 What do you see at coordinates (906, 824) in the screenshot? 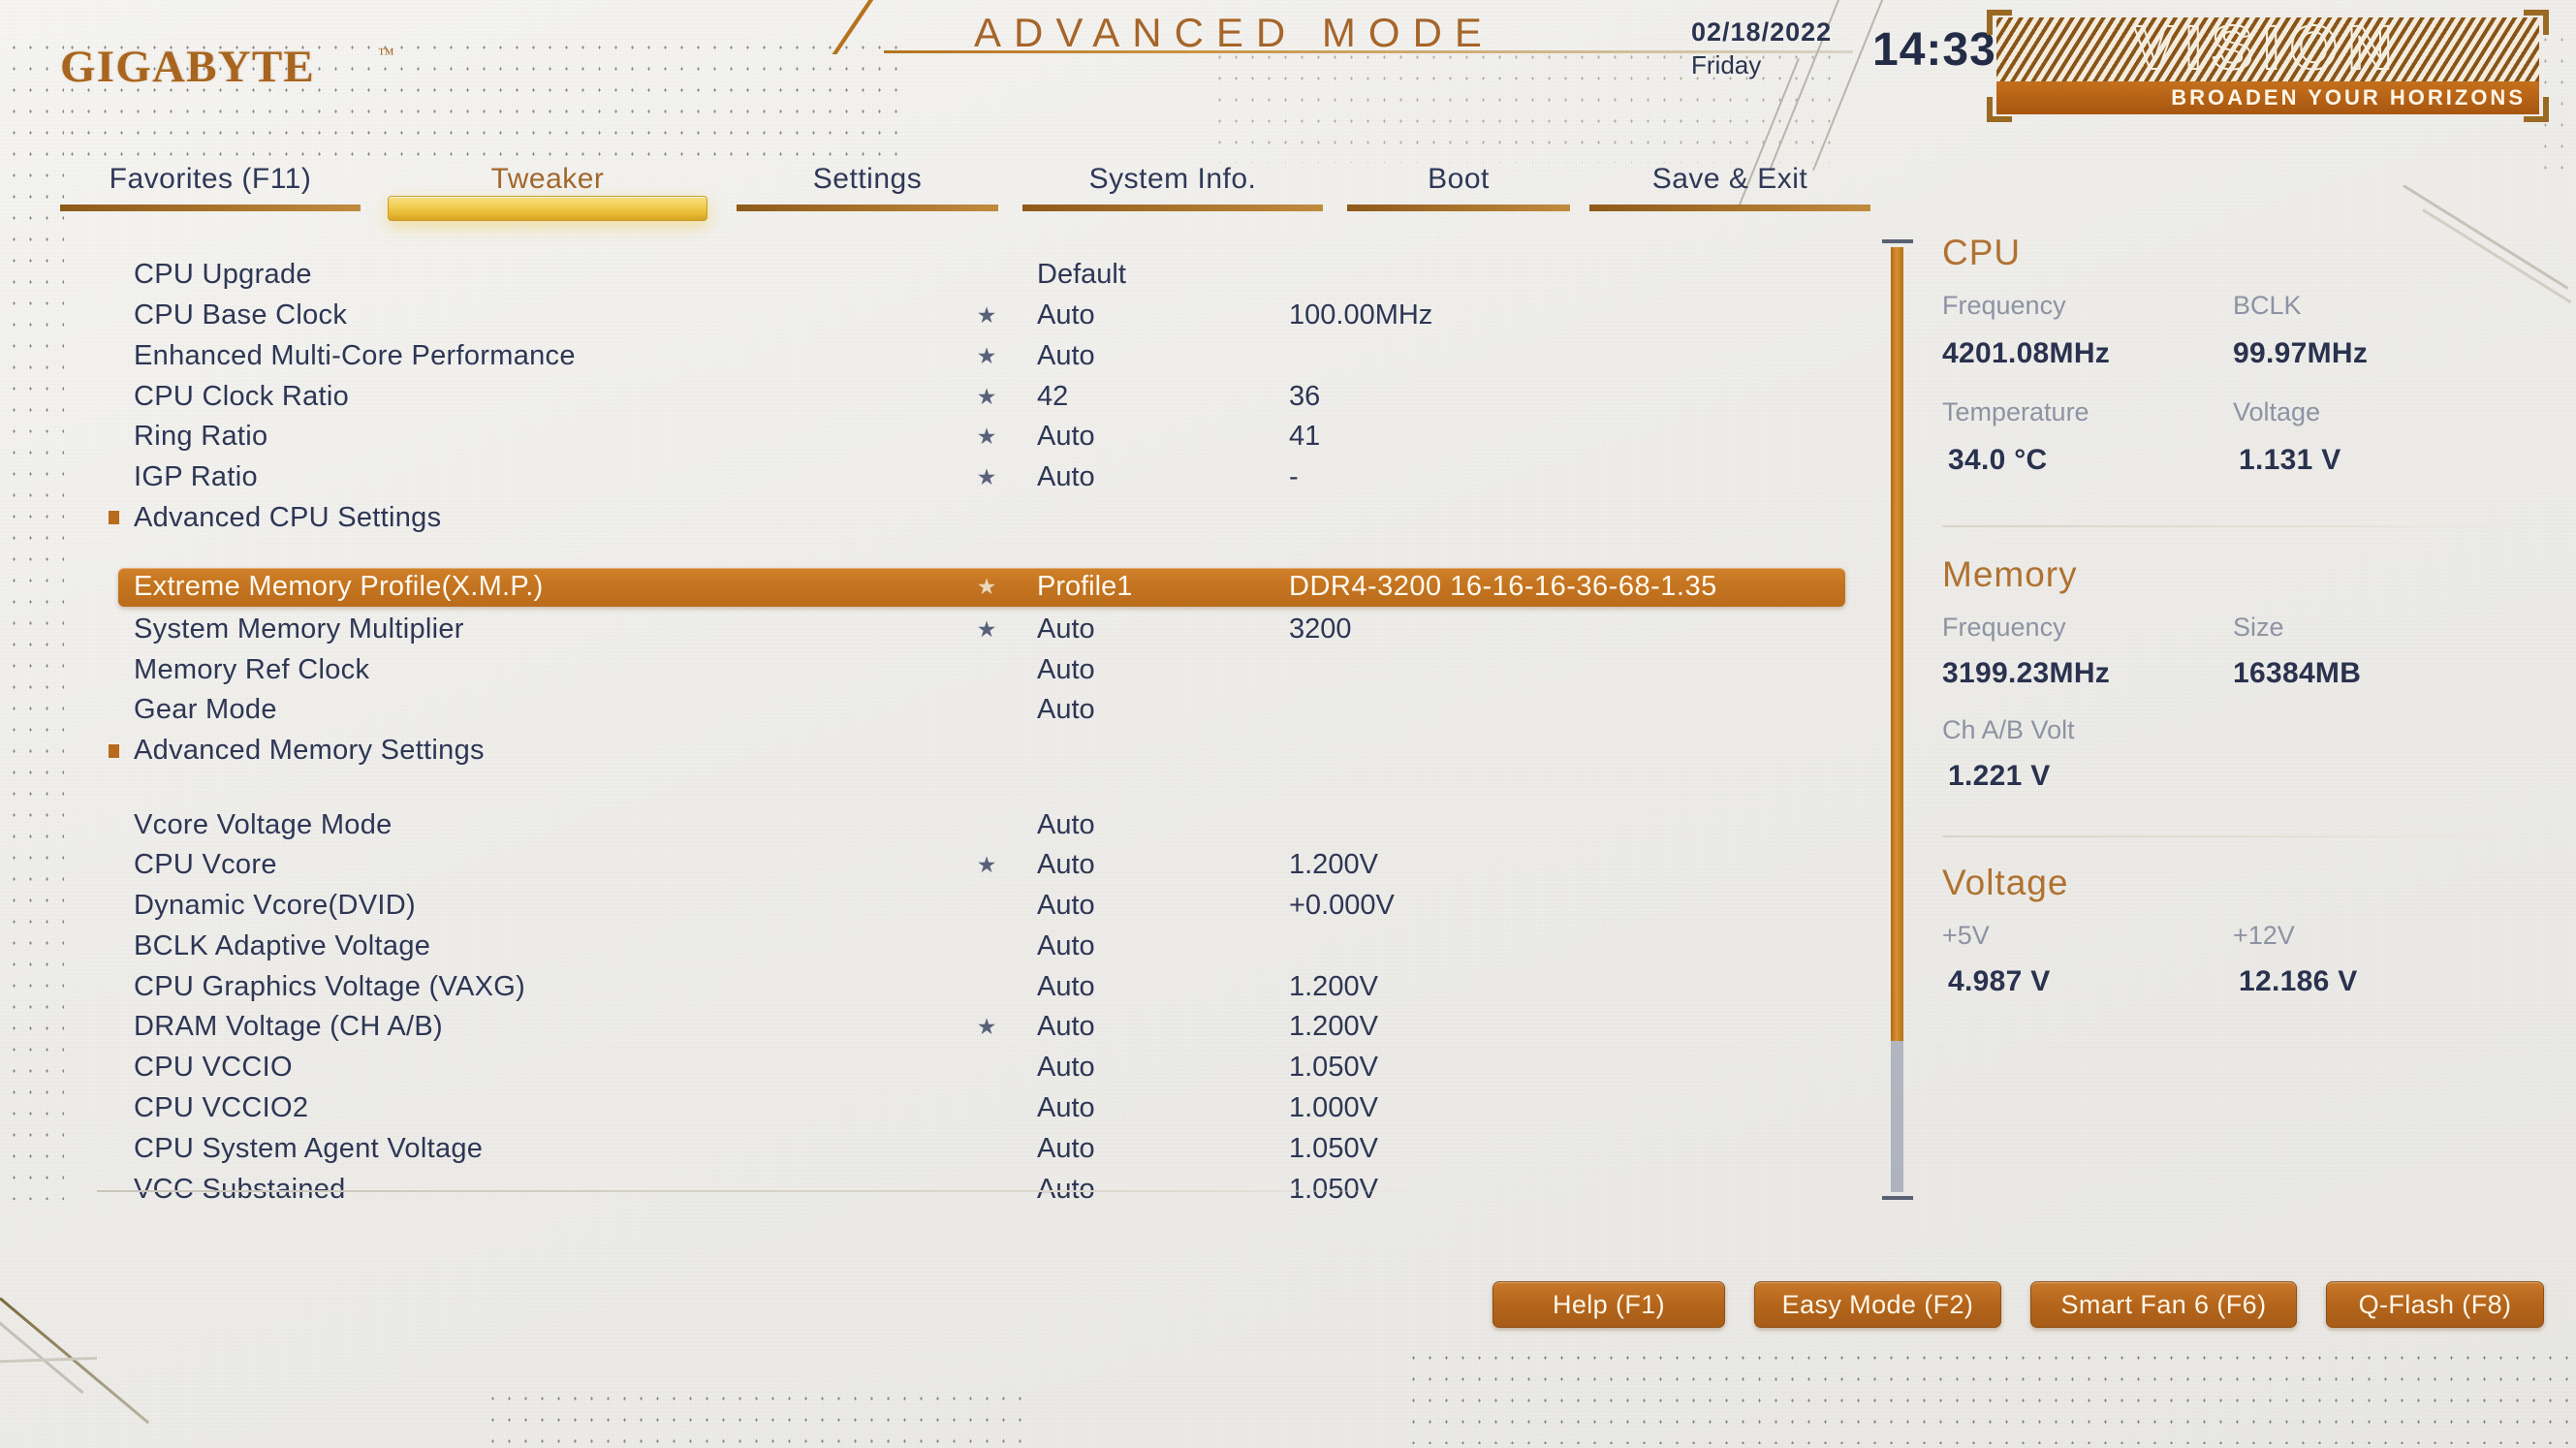
I see `setting-row-vcore-voltage-mode: Vcore Voltage Mode Auto` at bounding box center [906, 824].